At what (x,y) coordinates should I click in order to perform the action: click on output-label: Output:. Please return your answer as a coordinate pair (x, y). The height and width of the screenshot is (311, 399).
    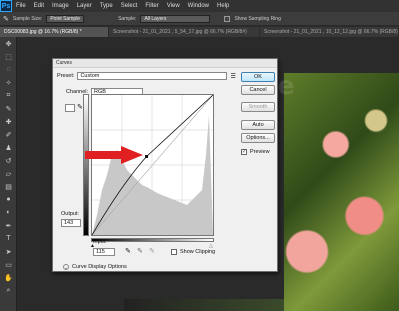
    Looking at the image, I should click on (70, 214).